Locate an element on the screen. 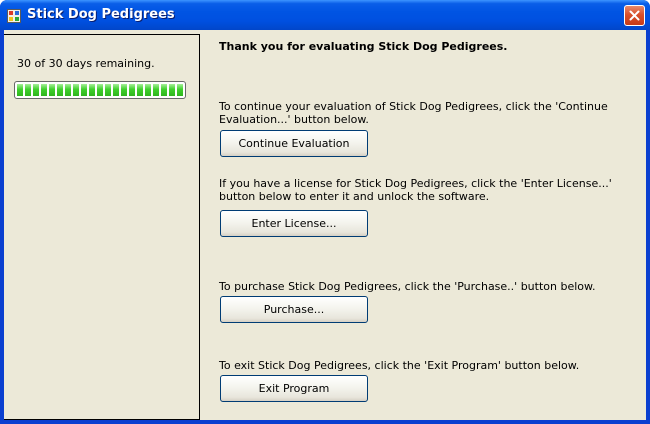 The width and height of the screenshot is (650, 424). close-button is located at coordinates (634, 15).